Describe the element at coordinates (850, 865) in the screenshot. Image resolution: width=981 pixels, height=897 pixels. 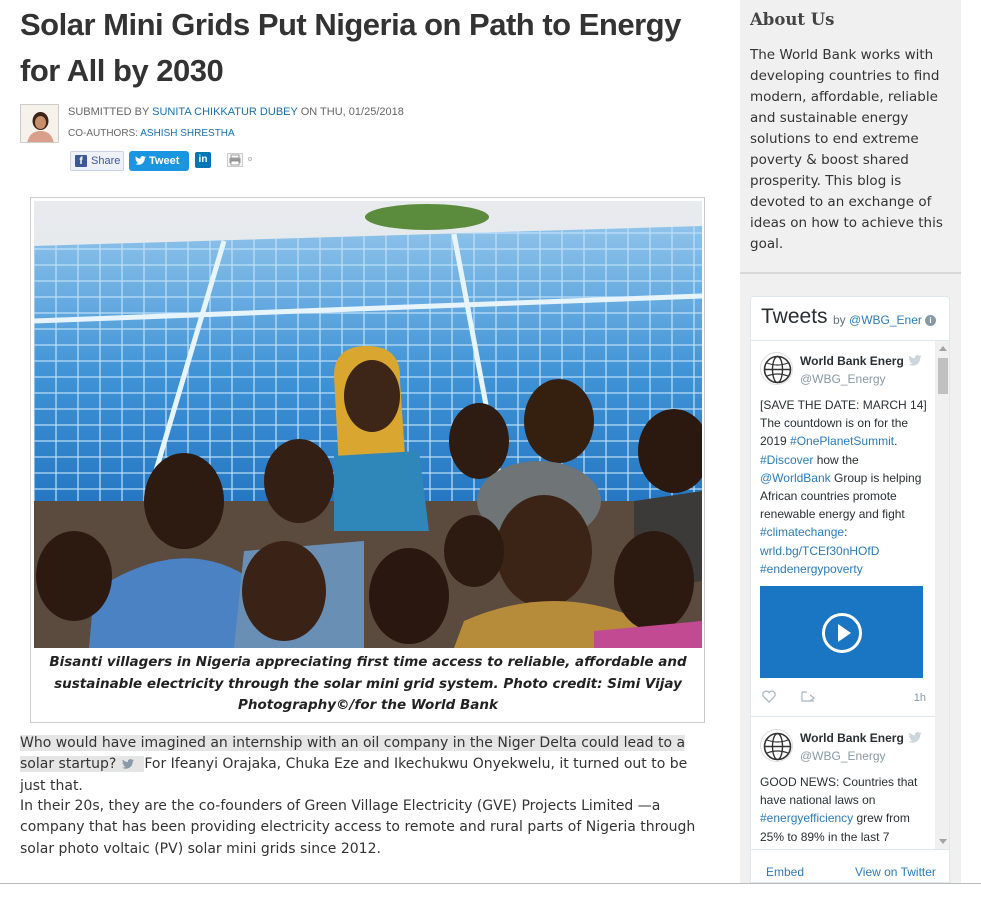
I see `twitter-widget-footer: Embed View on Twitter` at that location.